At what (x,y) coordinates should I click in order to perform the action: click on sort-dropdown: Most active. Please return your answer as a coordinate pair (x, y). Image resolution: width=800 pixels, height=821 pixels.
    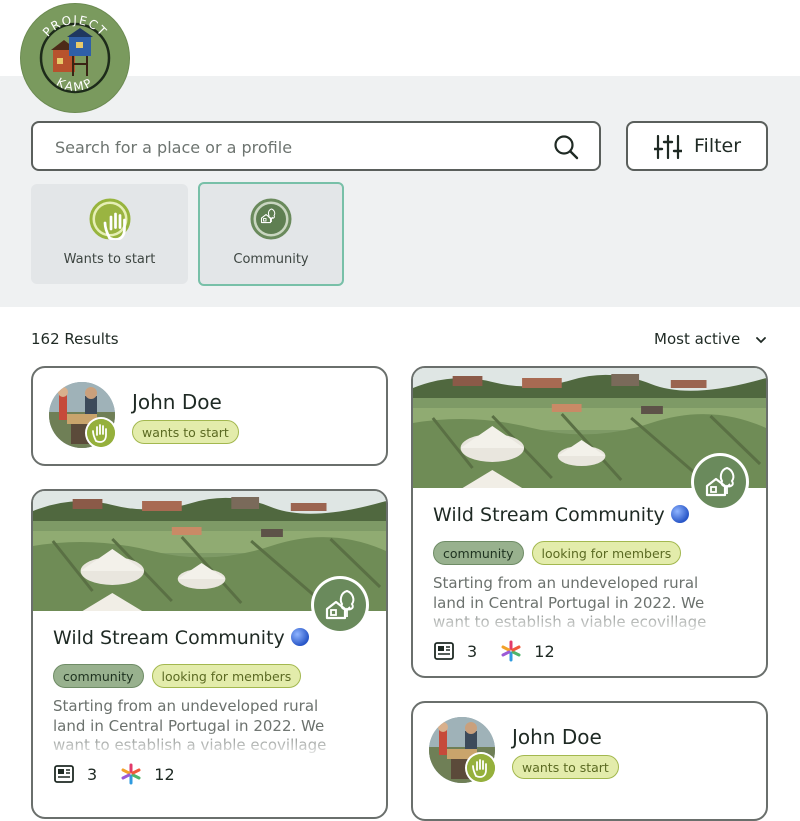
    Looking at the image, I should click on (710, 339).